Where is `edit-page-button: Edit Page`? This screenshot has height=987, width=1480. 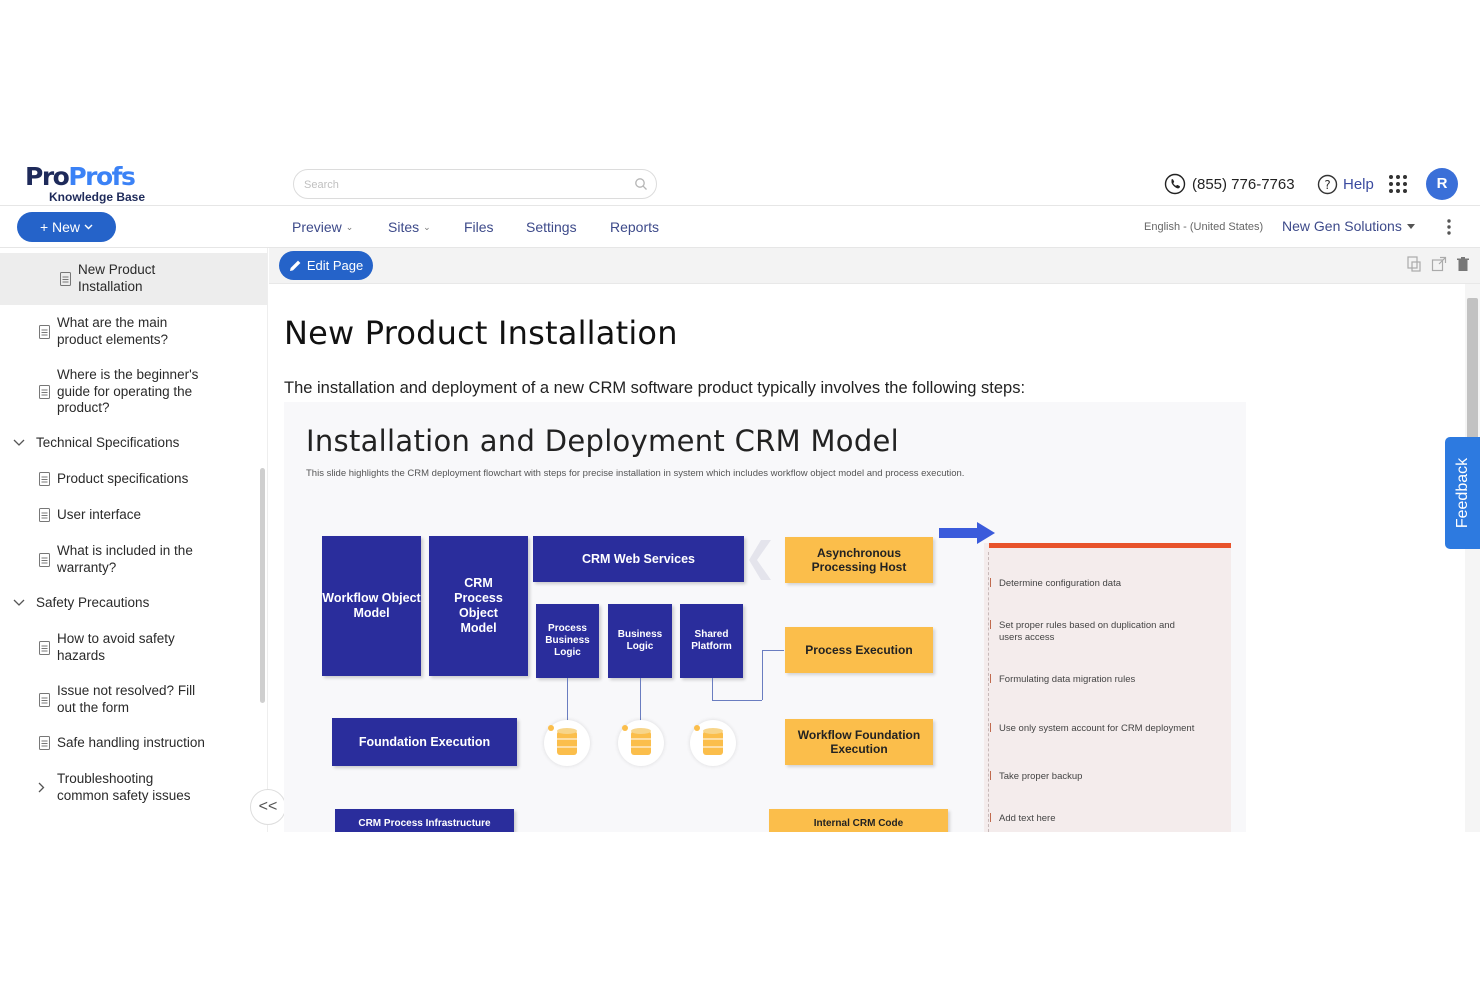 edit-page-button: Edit Page is located at coordinates (326, 265).